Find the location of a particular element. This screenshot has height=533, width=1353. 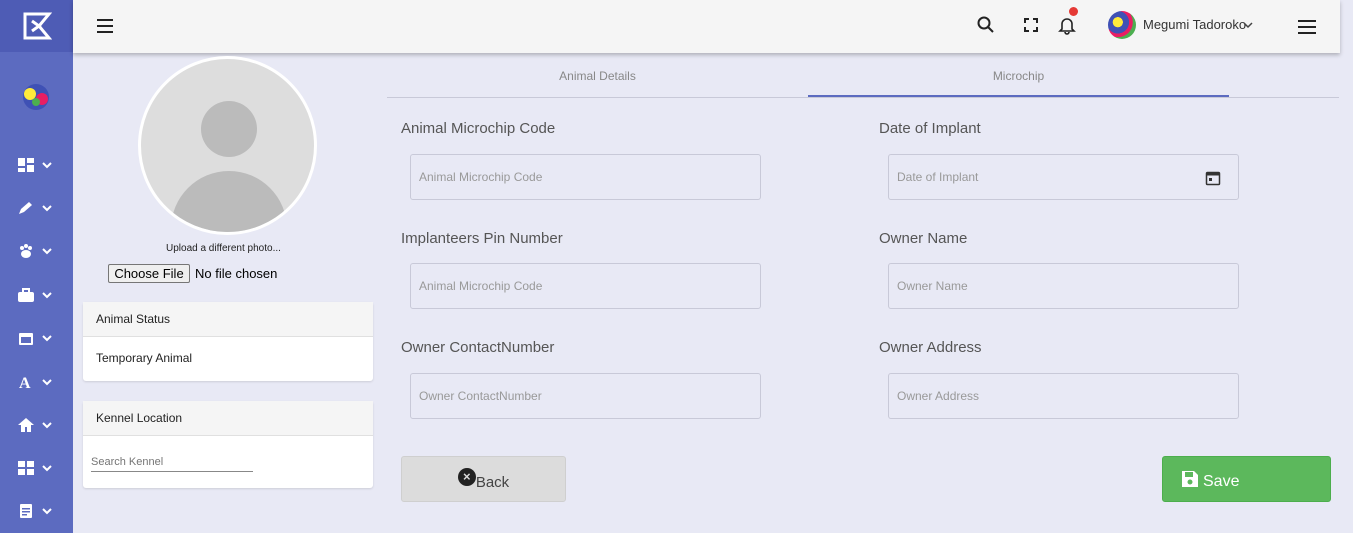

owner-name-label: Owner Name is located at coordinates (923, 238).